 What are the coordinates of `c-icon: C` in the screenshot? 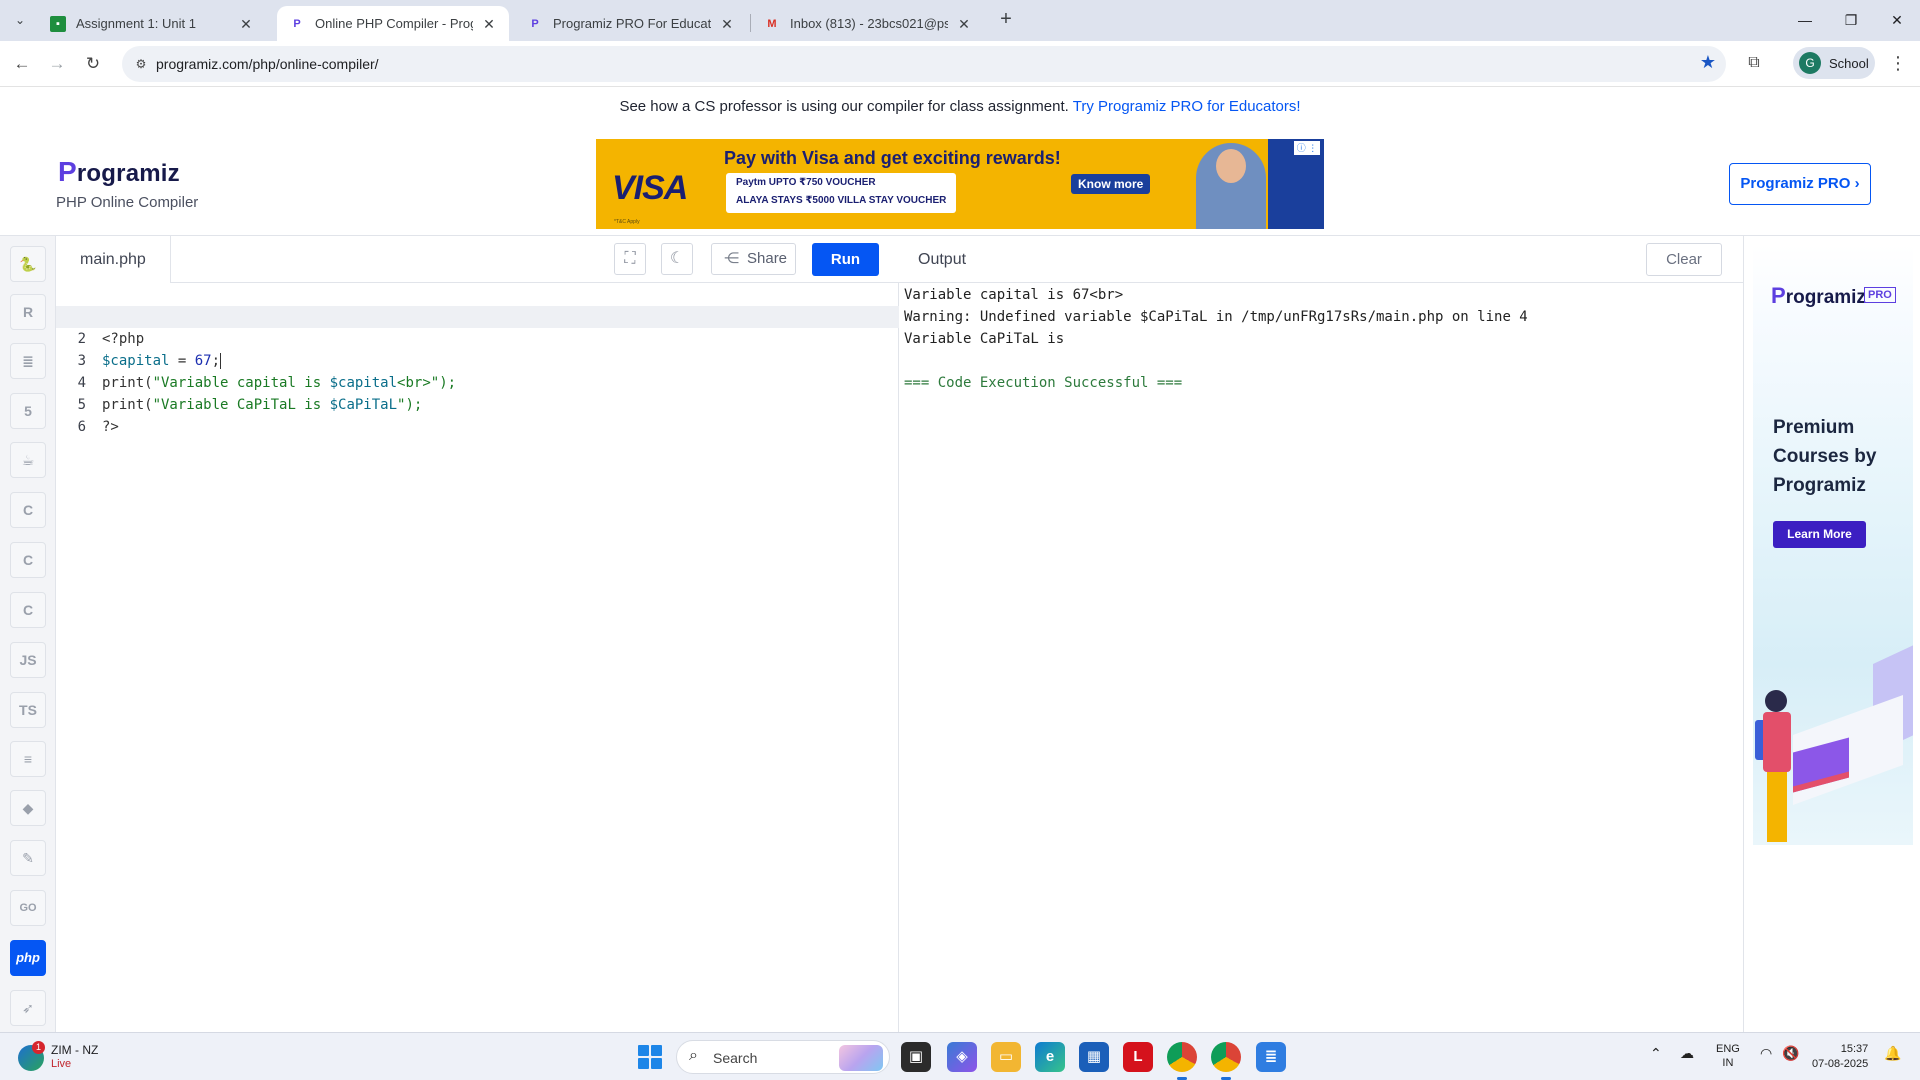 It's located at (28, 510).